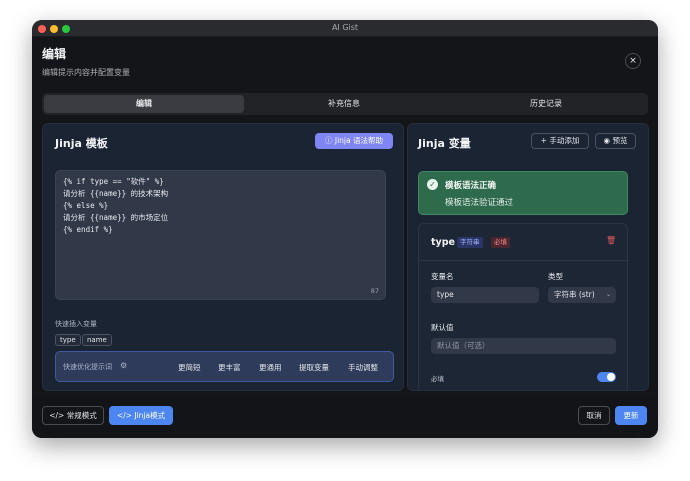  I want to click on type-badge: 字符串, so click(470, 242).